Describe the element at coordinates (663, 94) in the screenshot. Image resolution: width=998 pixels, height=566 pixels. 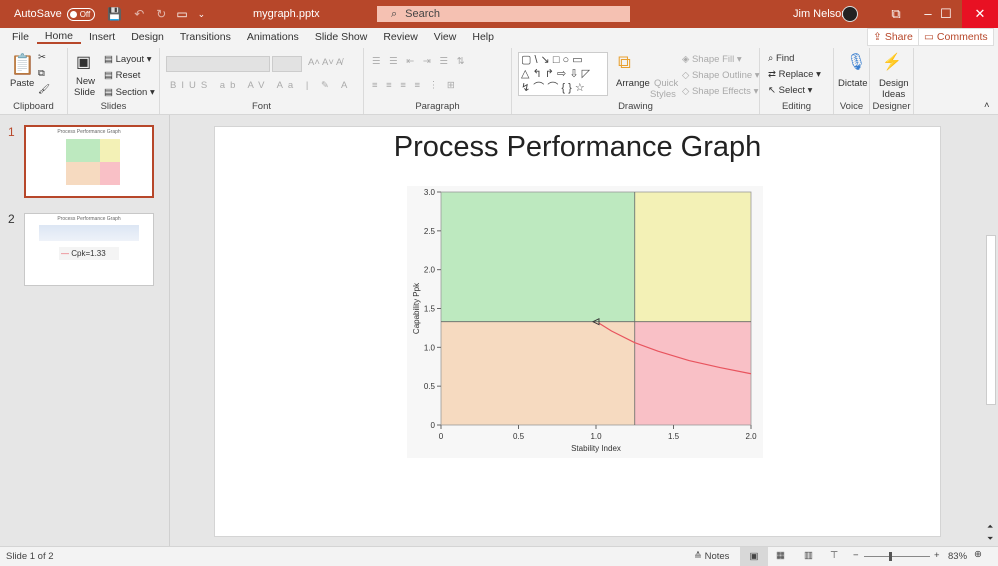
I see `quick-styles-label: Styles` at that location.